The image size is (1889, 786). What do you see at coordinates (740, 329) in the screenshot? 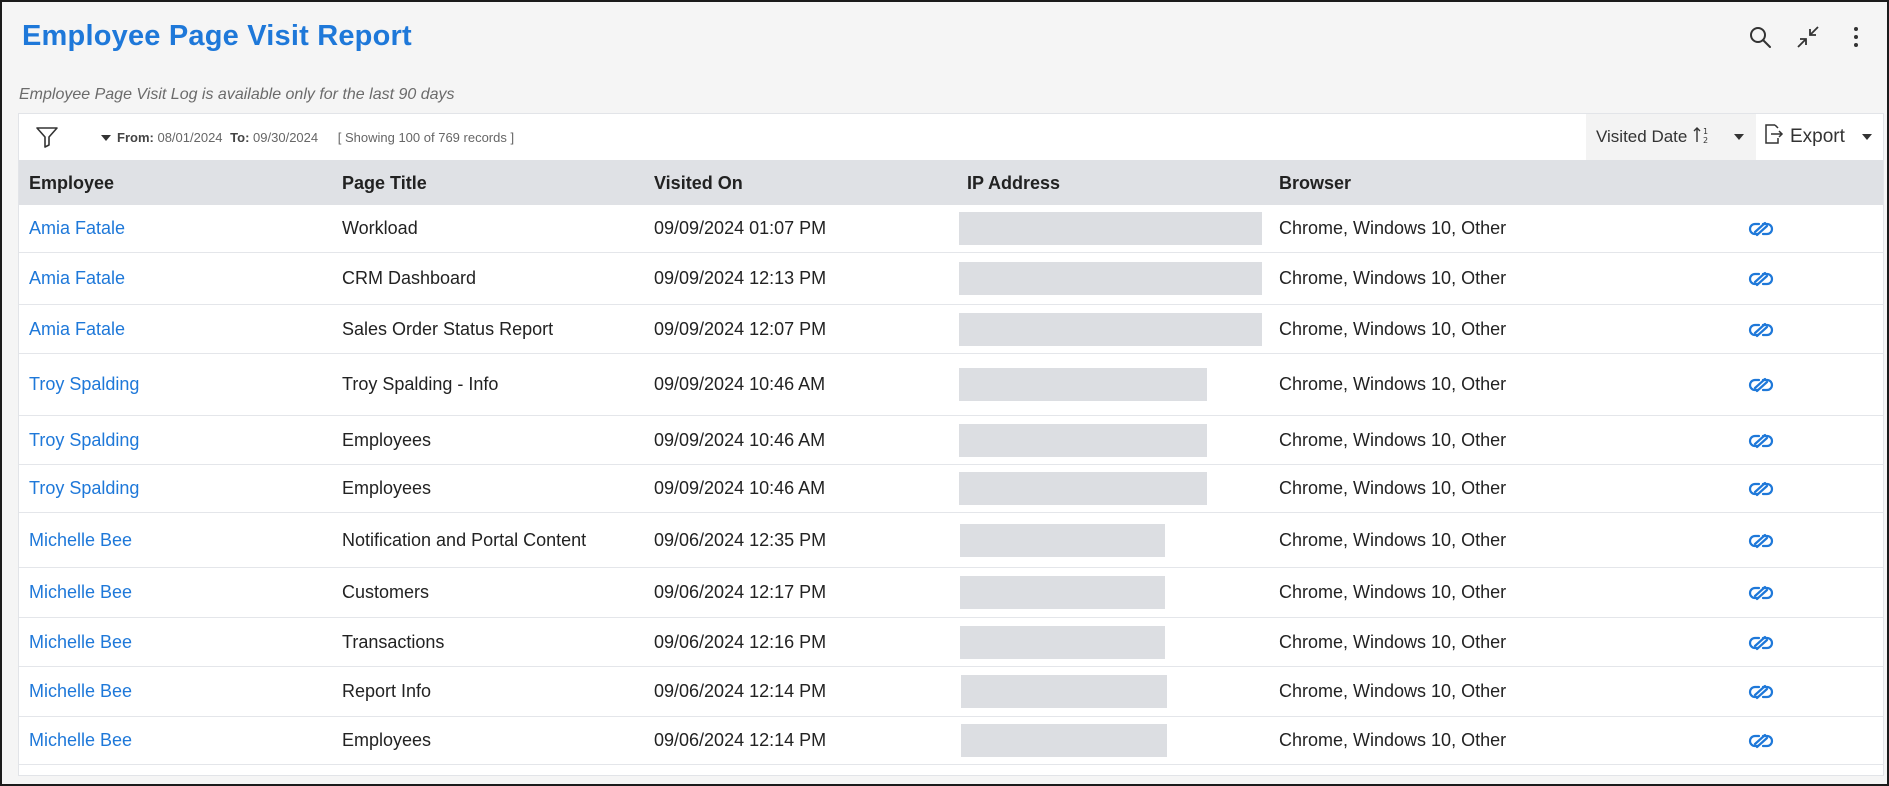
I see `visited-on-cell: 09/09/2024 12:07 PM` at bounding box center [740, 329].